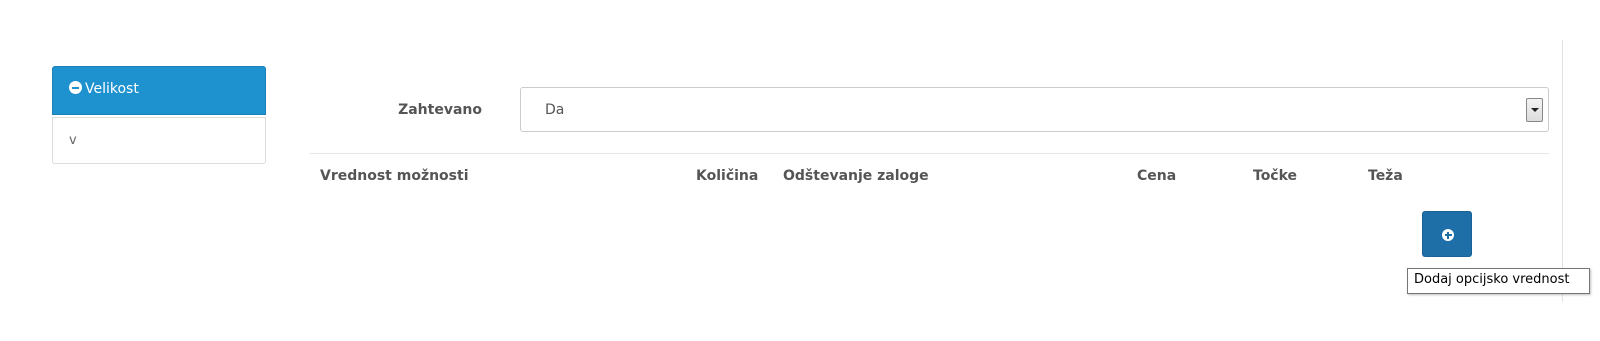  I want to click on column-header-weight: Teža, so click(1385, 176).